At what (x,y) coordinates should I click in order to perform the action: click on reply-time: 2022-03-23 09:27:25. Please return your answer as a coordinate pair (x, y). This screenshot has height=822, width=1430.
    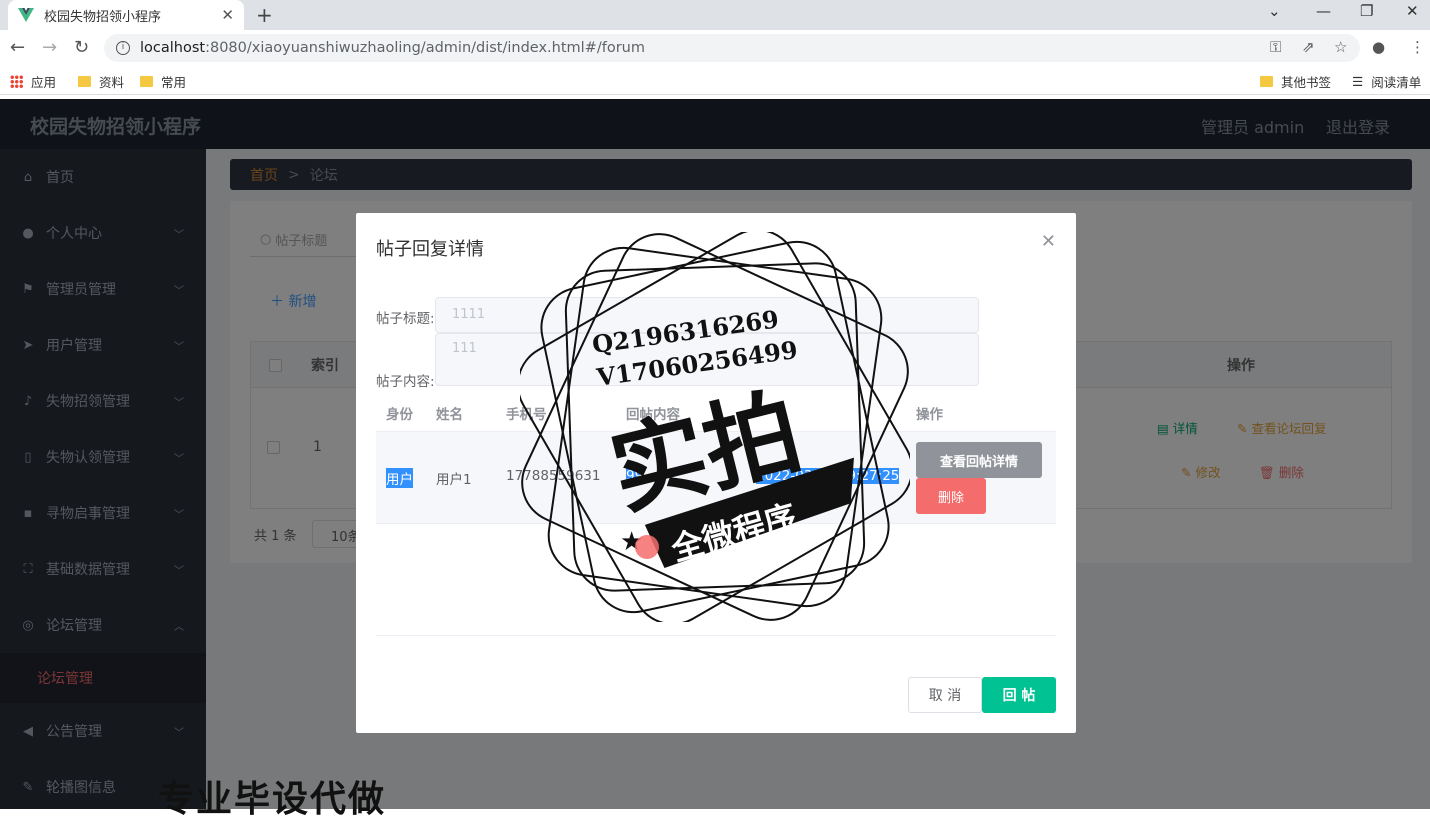
    Looking at the image, I should click on (828, 476).